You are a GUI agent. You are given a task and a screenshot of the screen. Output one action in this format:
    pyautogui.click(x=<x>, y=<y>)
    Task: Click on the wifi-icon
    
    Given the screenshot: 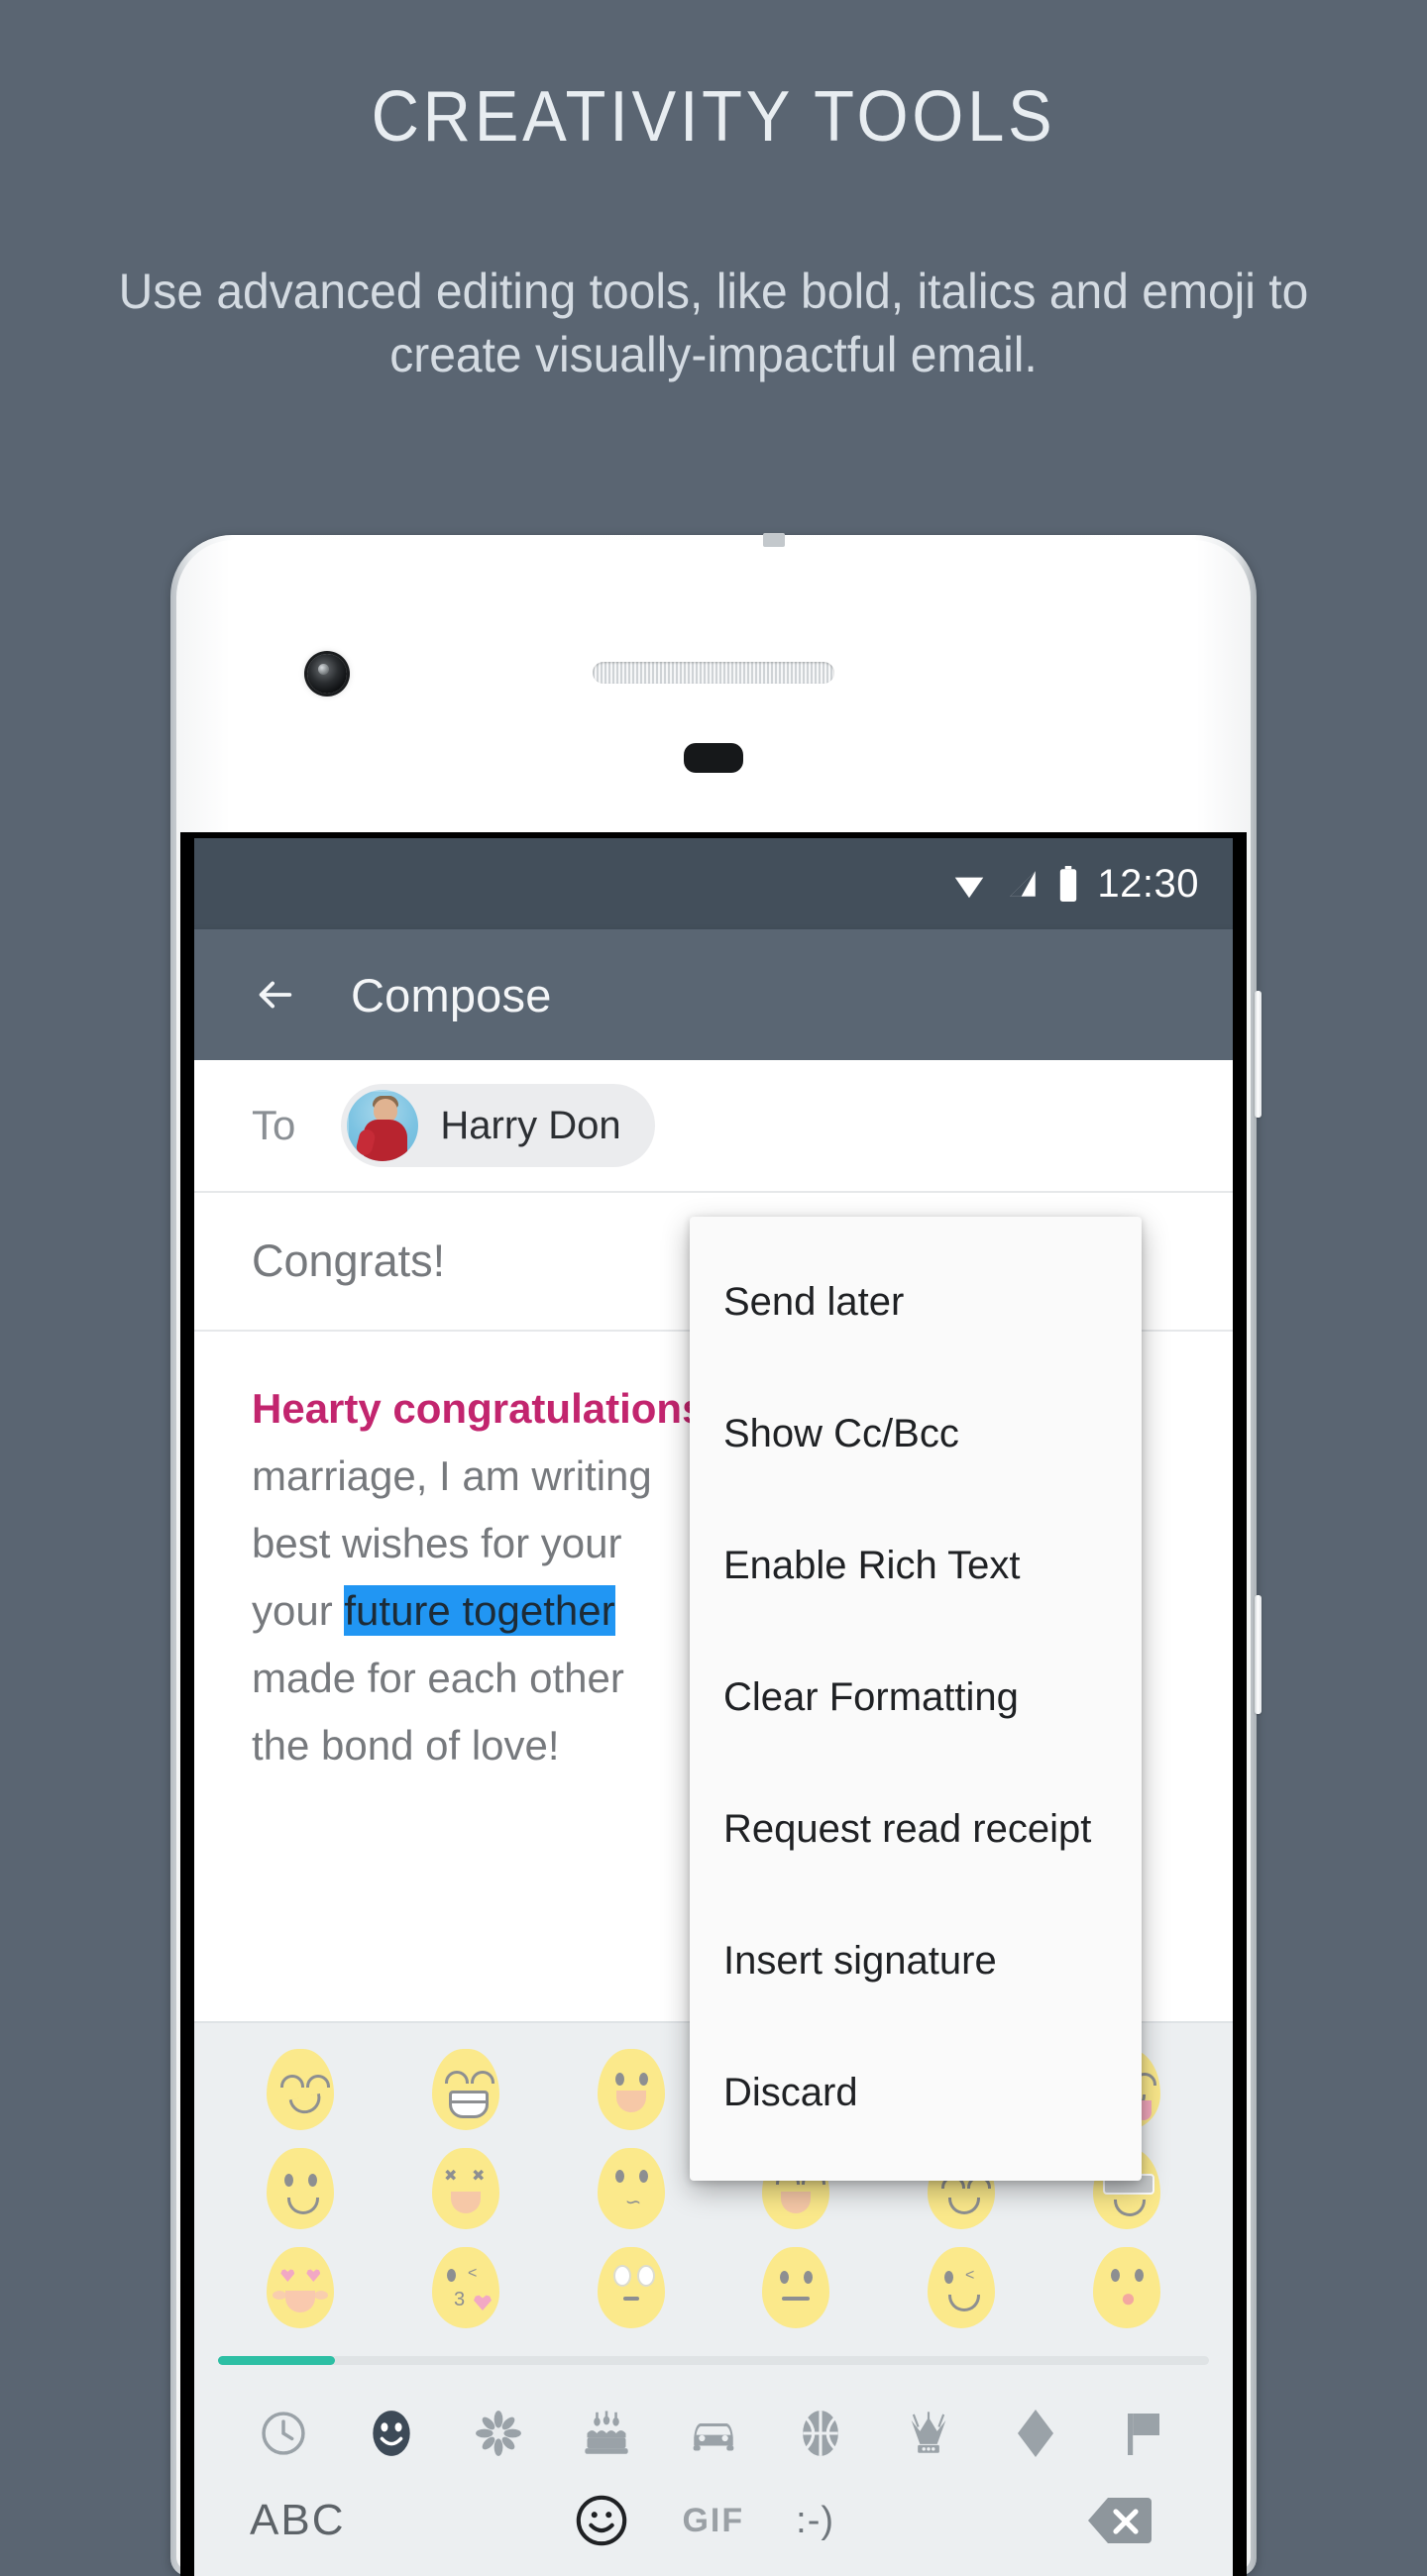 What is the action you would take?
    pyautogui.click(x=969, y=884)
    